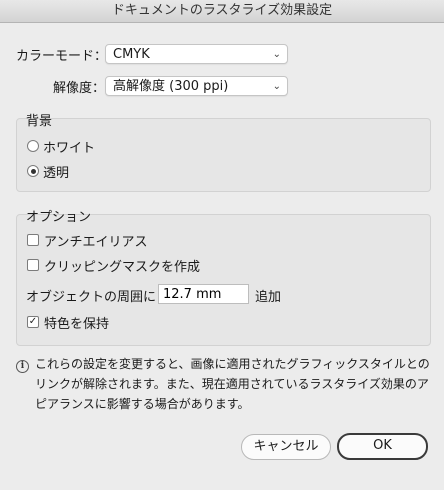 The image size is (444, 490). I want to click on resolution-value: 高解像度 (300 ppi), so click(171, 86).